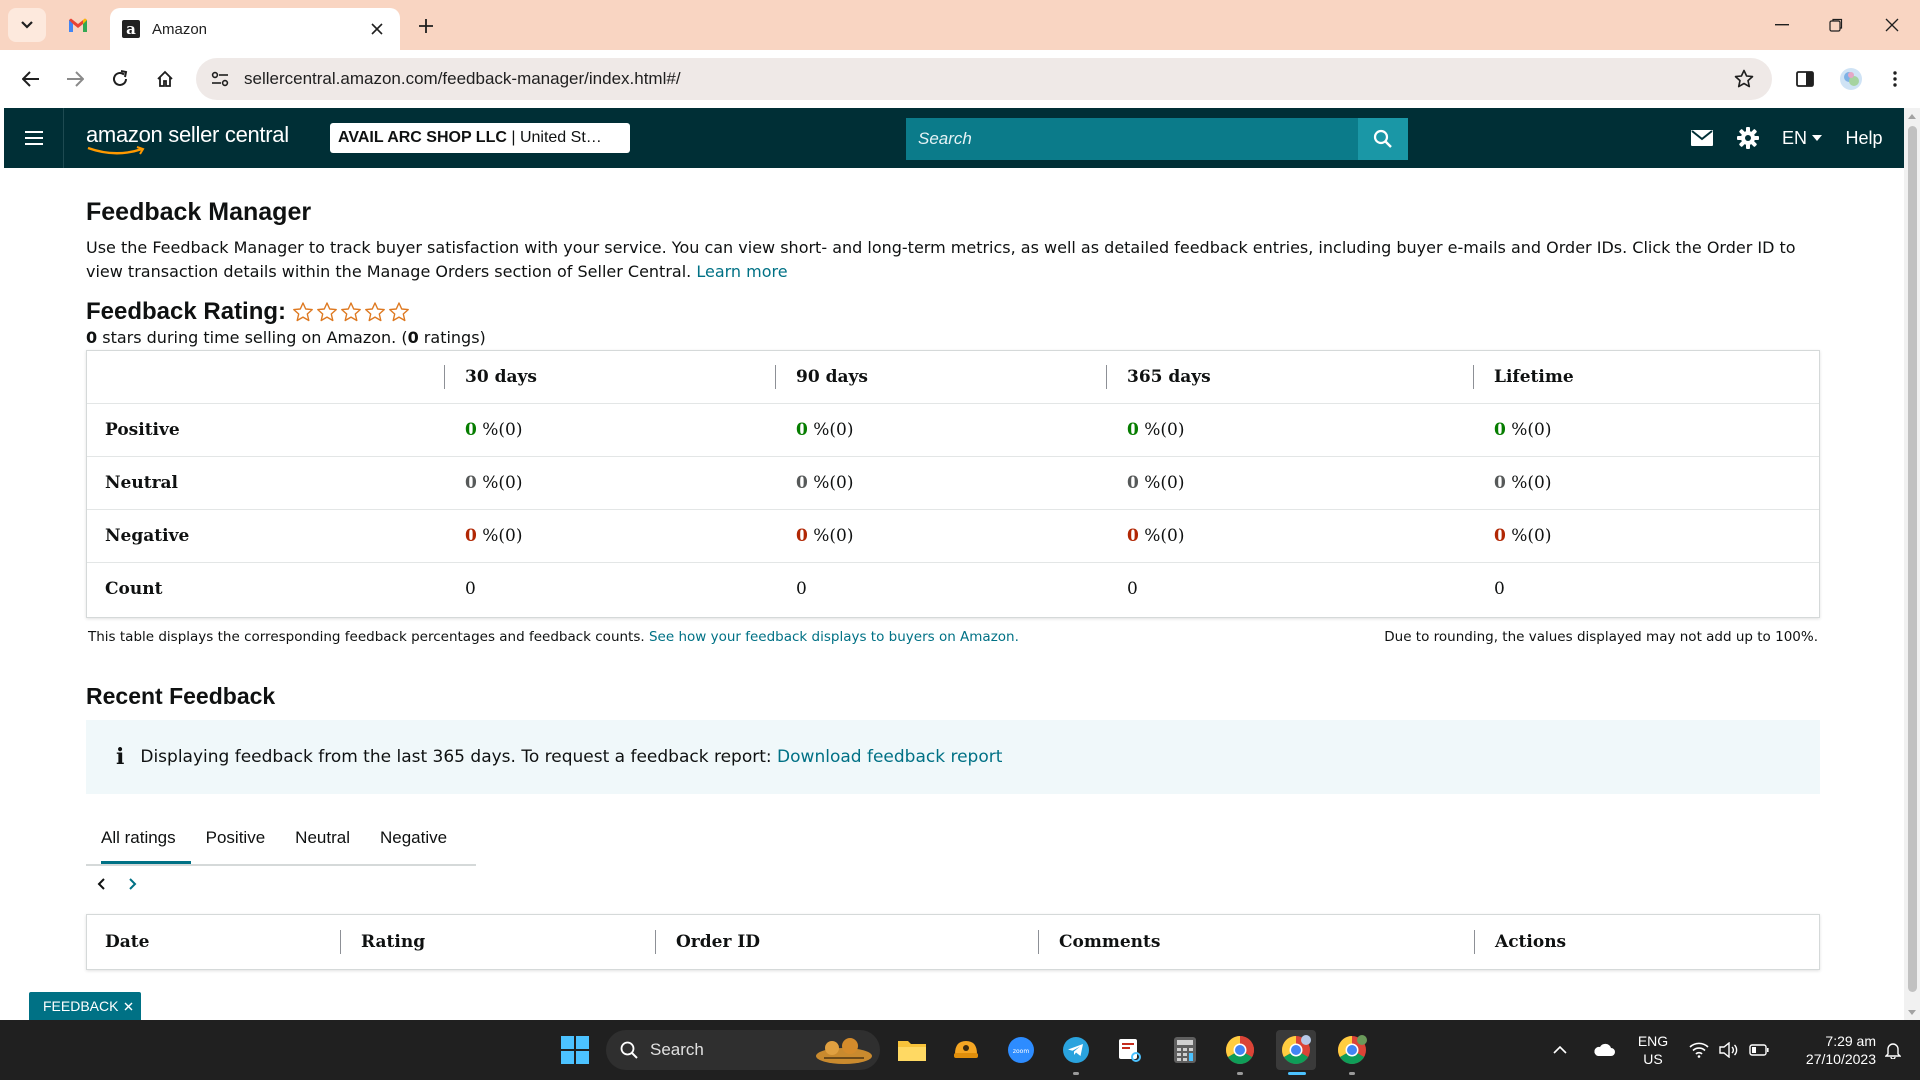 Image resolution: width=1920 pixels, height=1080 pixels. Describe the element at coordinates (501, 377) in the screenshot. I see `col-30-days: 30 days` at that location.